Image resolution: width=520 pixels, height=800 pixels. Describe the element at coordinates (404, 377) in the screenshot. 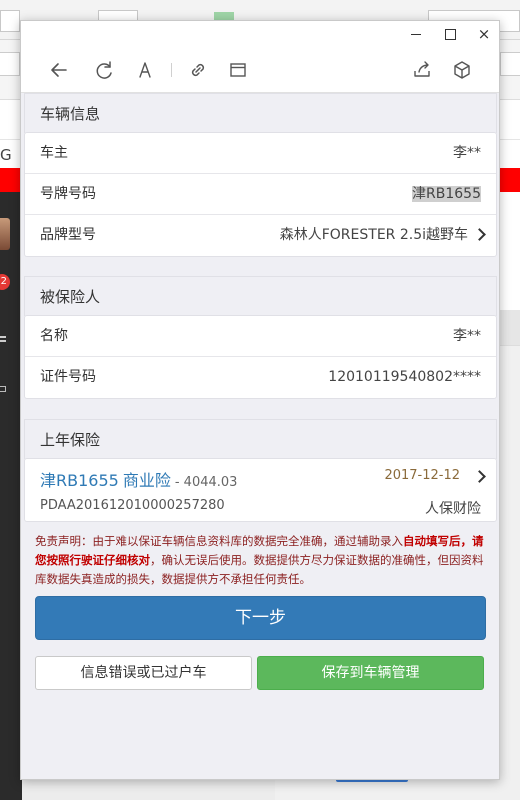

I see `id-number-value: 12010119540802****` at that location.